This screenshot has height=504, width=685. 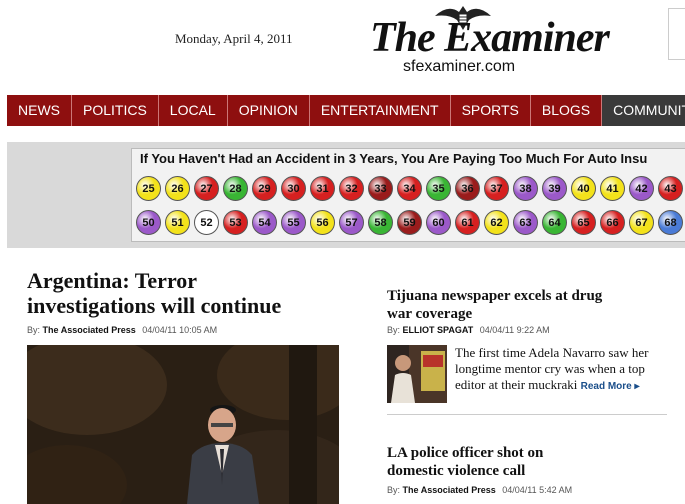 I want to click on ad-ball-row-1: 25 26 27 28 29 30 31 32 33 34 35 36 37 38 39 40 41 42 43, so click(x=409, y=188).